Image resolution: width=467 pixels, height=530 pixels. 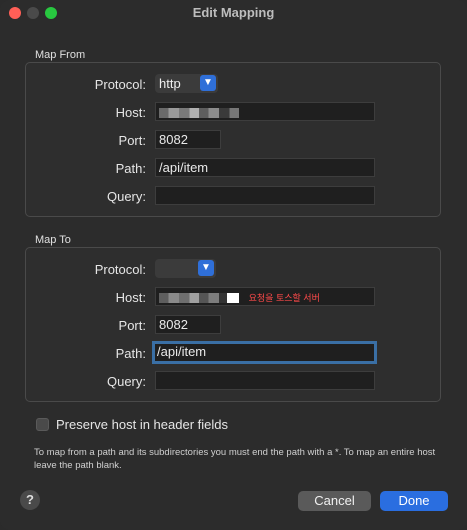 I want to click on to-port-label: Port:, so click(x=132, y=325).